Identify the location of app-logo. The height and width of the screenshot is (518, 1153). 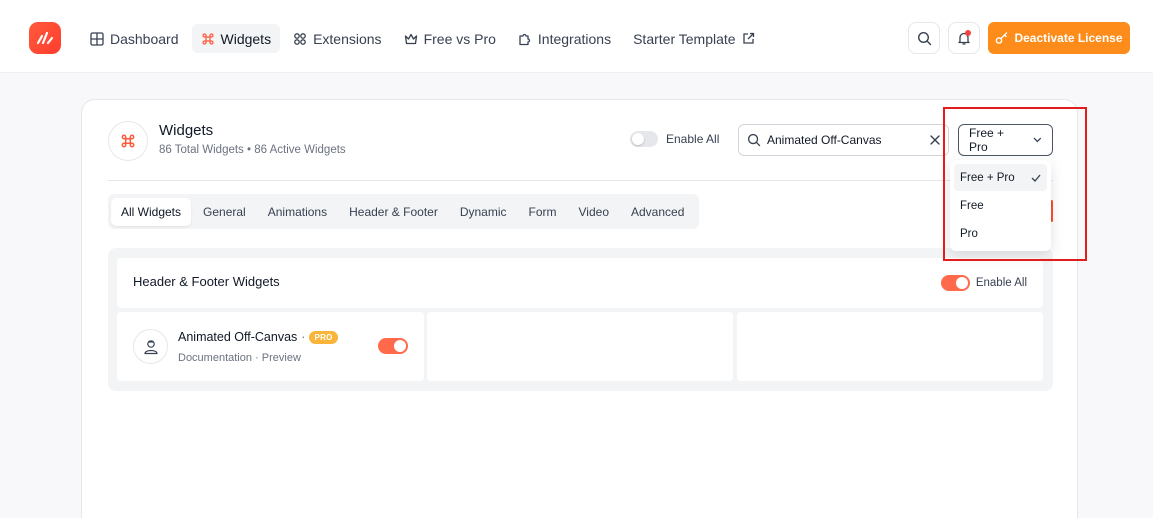
(45, 38).